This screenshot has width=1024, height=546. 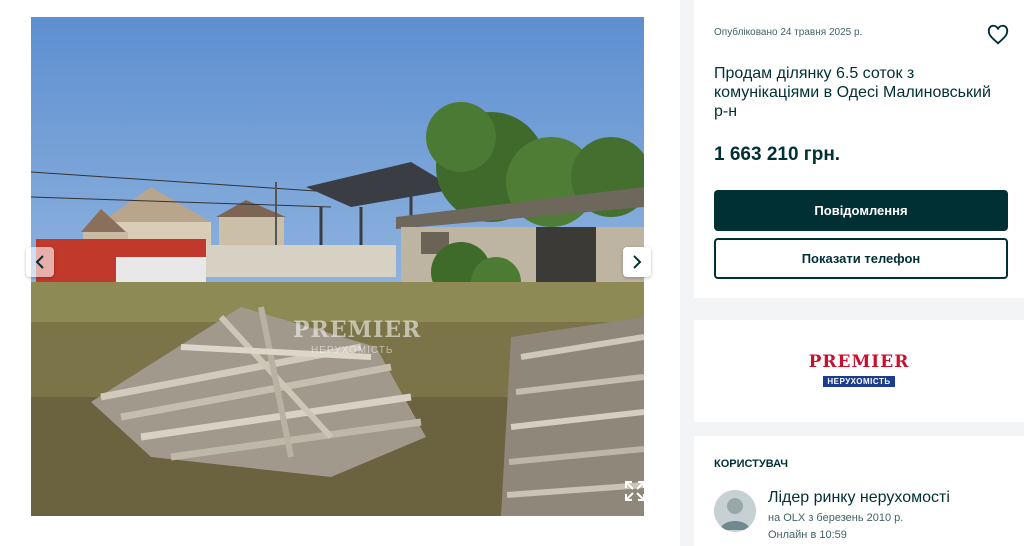 I want to click on gallery-prev-button, so click(x=40, y=262).